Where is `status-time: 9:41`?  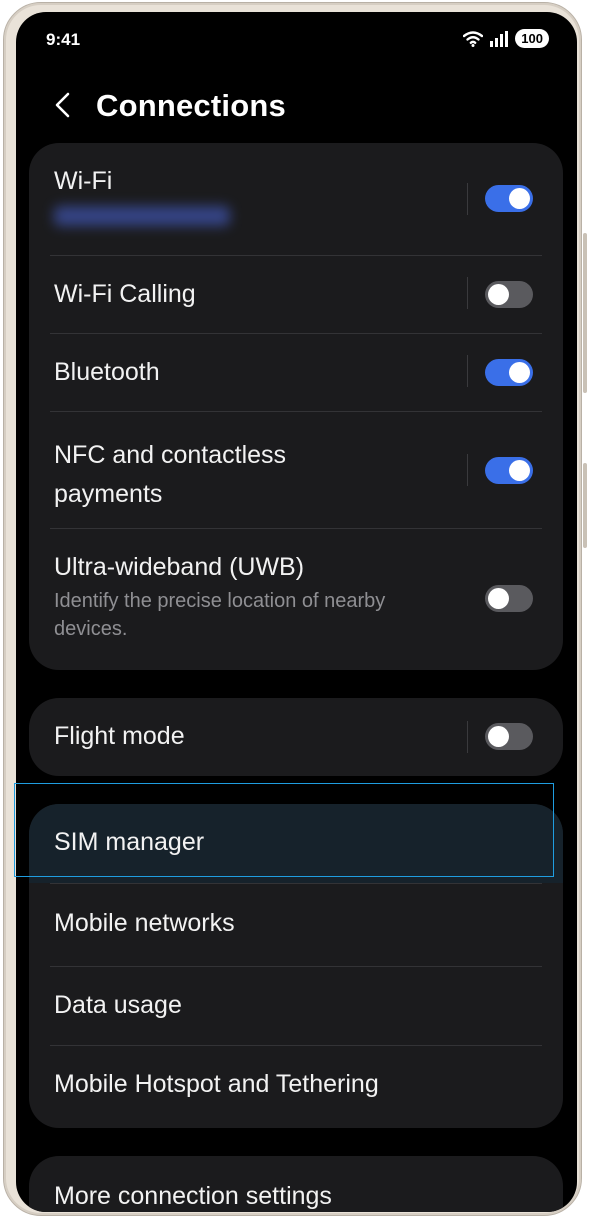 status-time: 9:41 is located at coordinates (63, 39).